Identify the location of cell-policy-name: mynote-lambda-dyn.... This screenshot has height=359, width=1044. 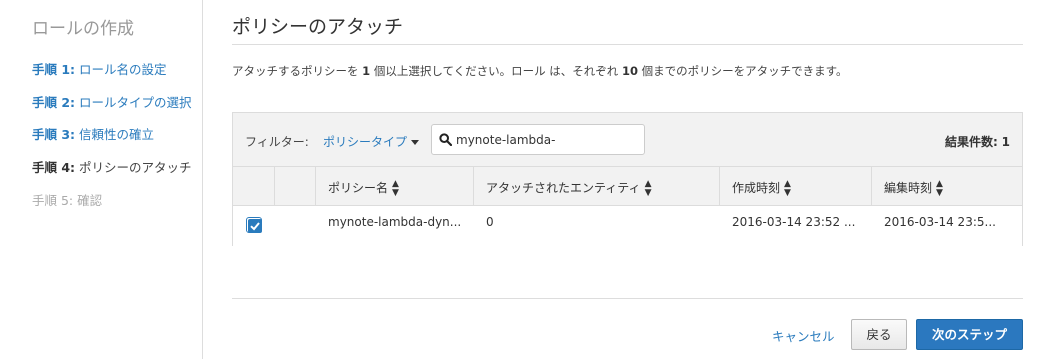
(399, 222).